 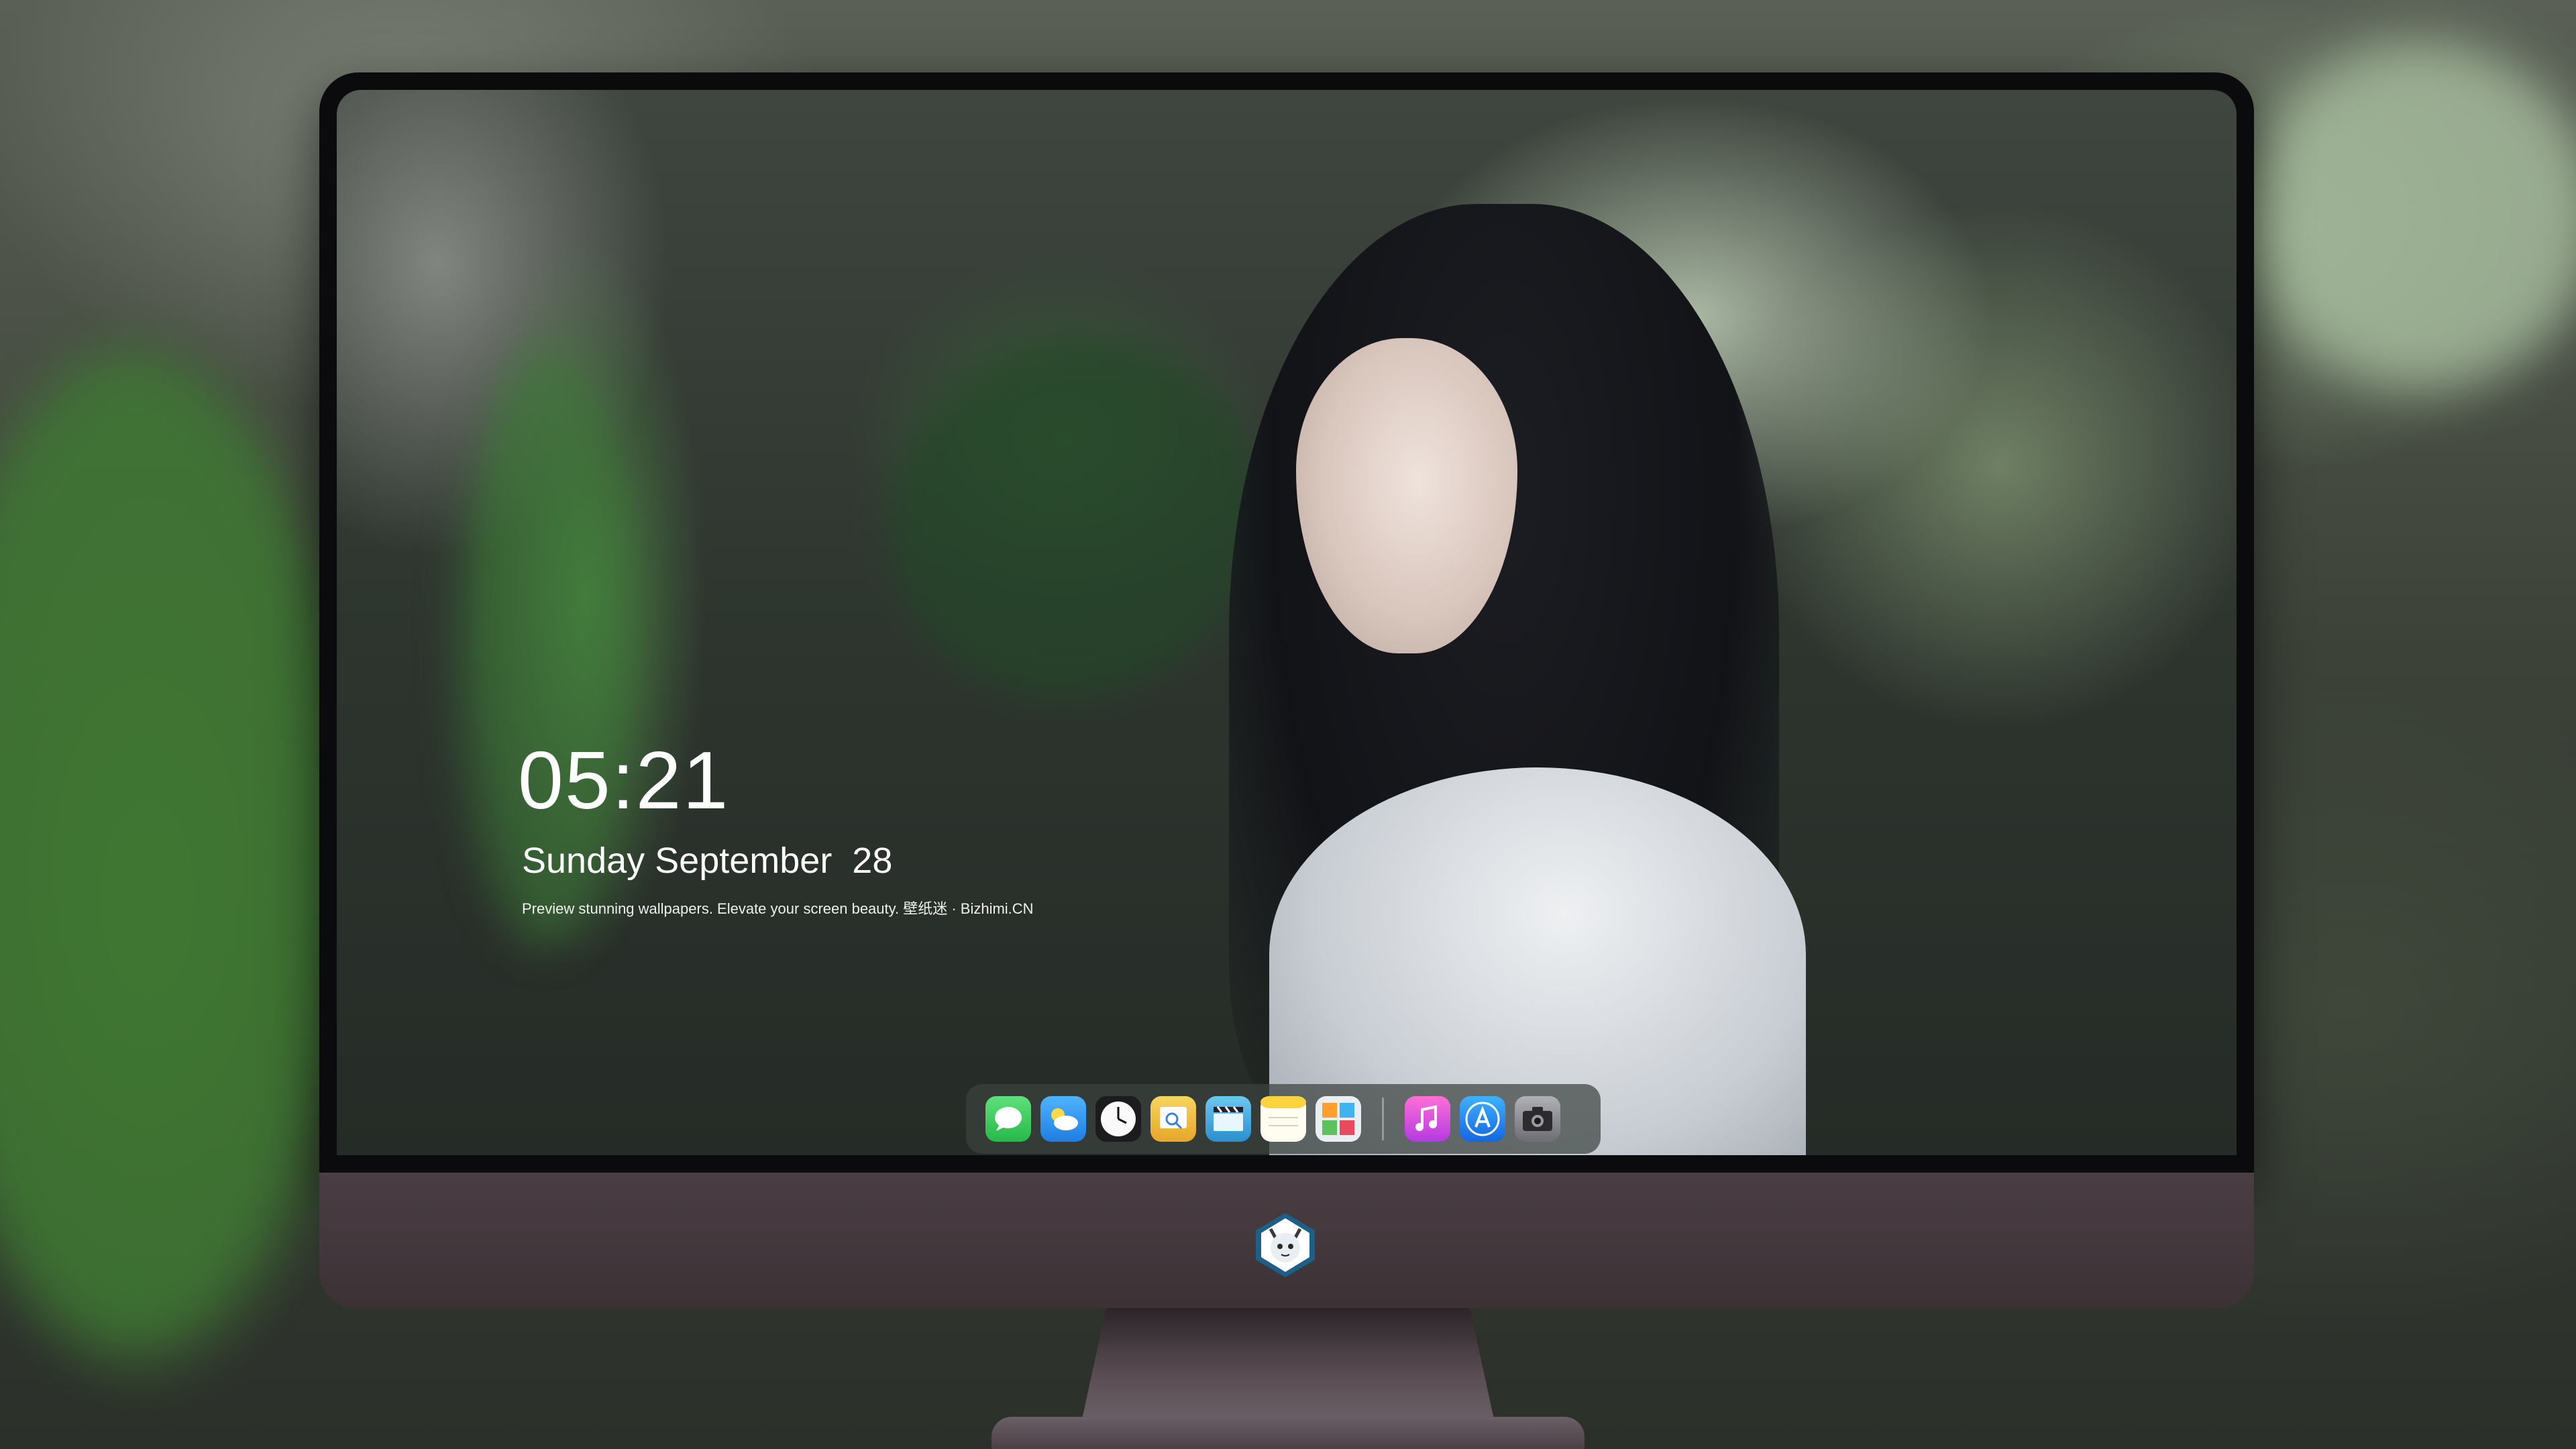 I want to click on monitor-stand, so click(x=1288, y=1365).